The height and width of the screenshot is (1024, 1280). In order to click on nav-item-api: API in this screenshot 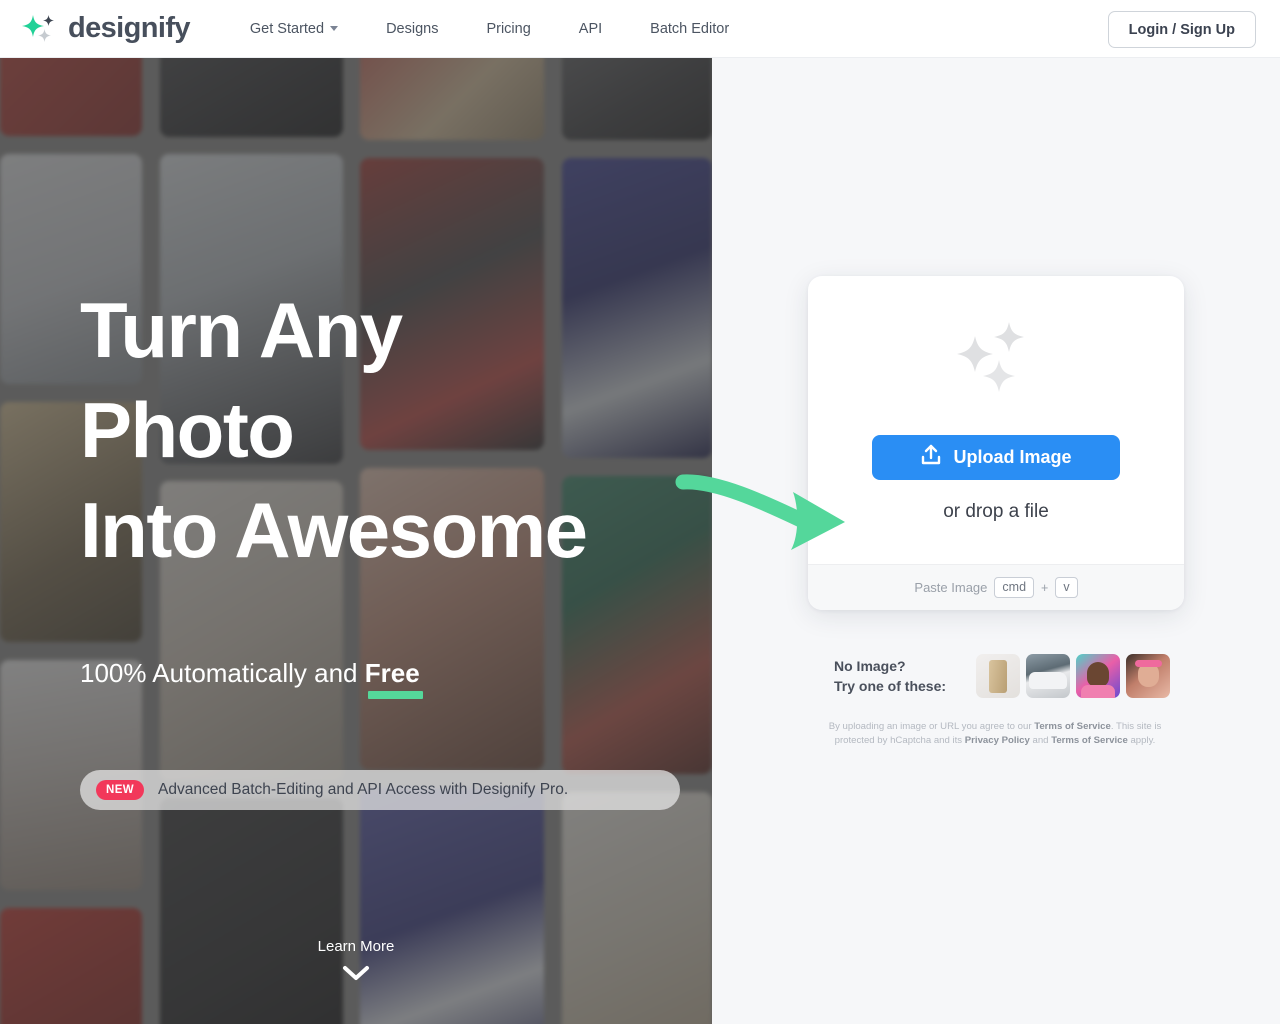, I will do `click(590, 29)`.